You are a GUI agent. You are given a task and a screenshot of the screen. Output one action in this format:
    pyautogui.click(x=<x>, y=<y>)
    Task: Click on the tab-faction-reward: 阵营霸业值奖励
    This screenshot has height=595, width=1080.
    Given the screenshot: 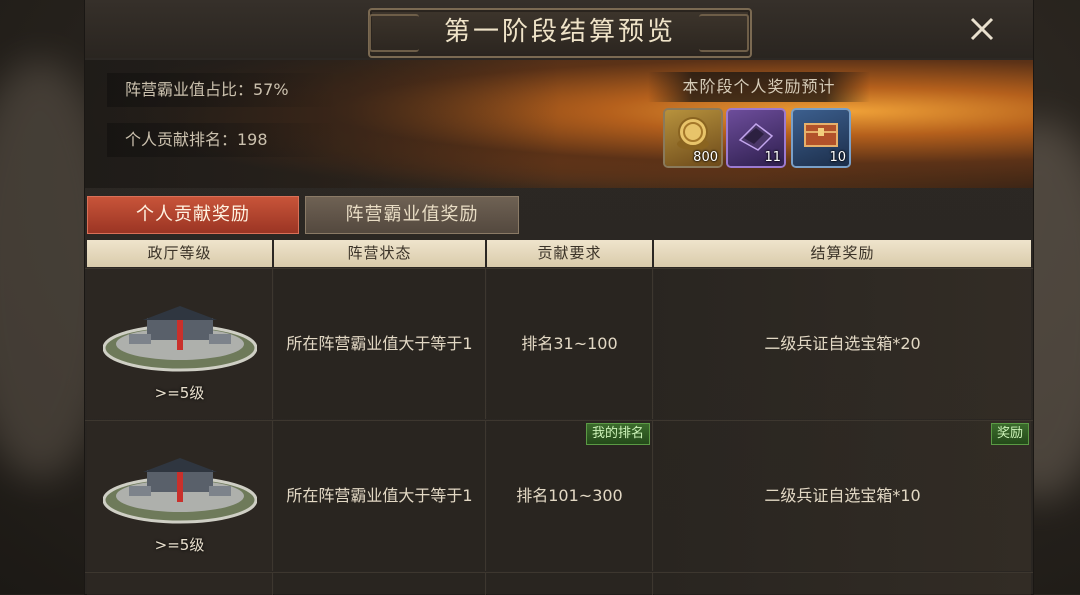 What is the action you would take?
    pyautogui.click(x=412, y=215)
    